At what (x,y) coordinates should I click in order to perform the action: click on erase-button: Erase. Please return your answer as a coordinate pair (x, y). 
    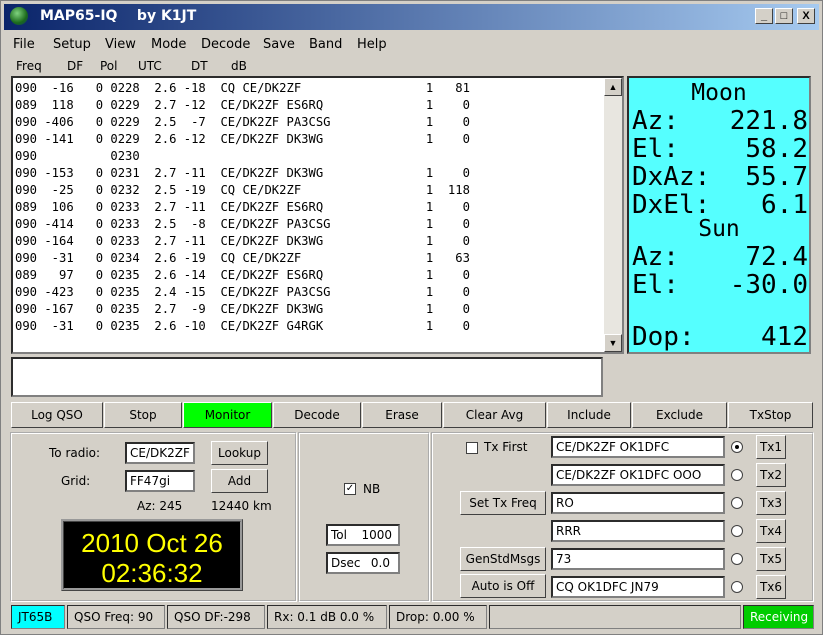
    Looking at the image, I should click on (402, 415).